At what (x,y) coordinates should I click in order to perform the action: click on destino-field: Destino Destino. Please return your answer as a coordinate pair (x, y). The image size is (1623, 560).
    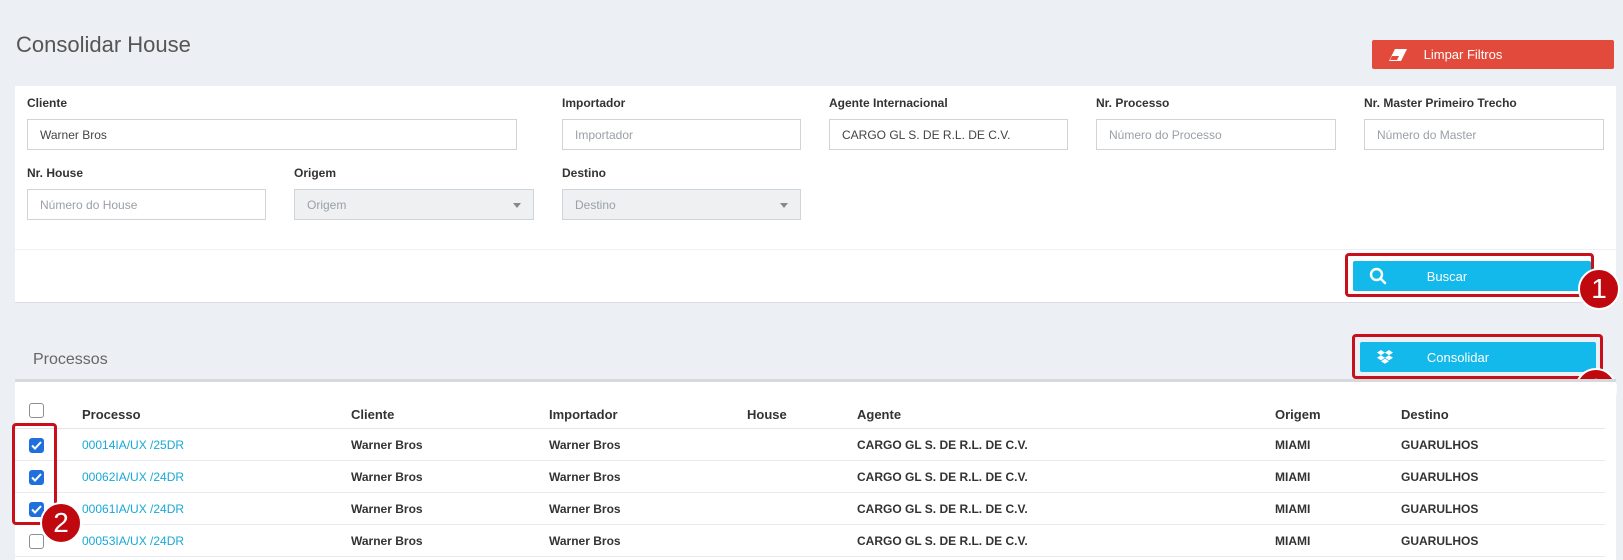
    Looking at the image, I should click on (681, 193).